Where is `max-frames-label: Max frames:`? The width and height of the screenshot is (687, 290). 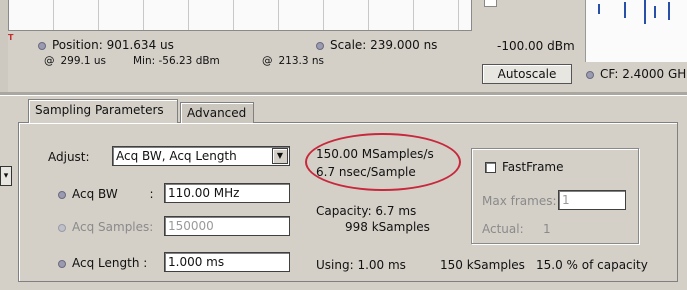 max-frames-label: Max frames: is located at coordinates (519, 201).